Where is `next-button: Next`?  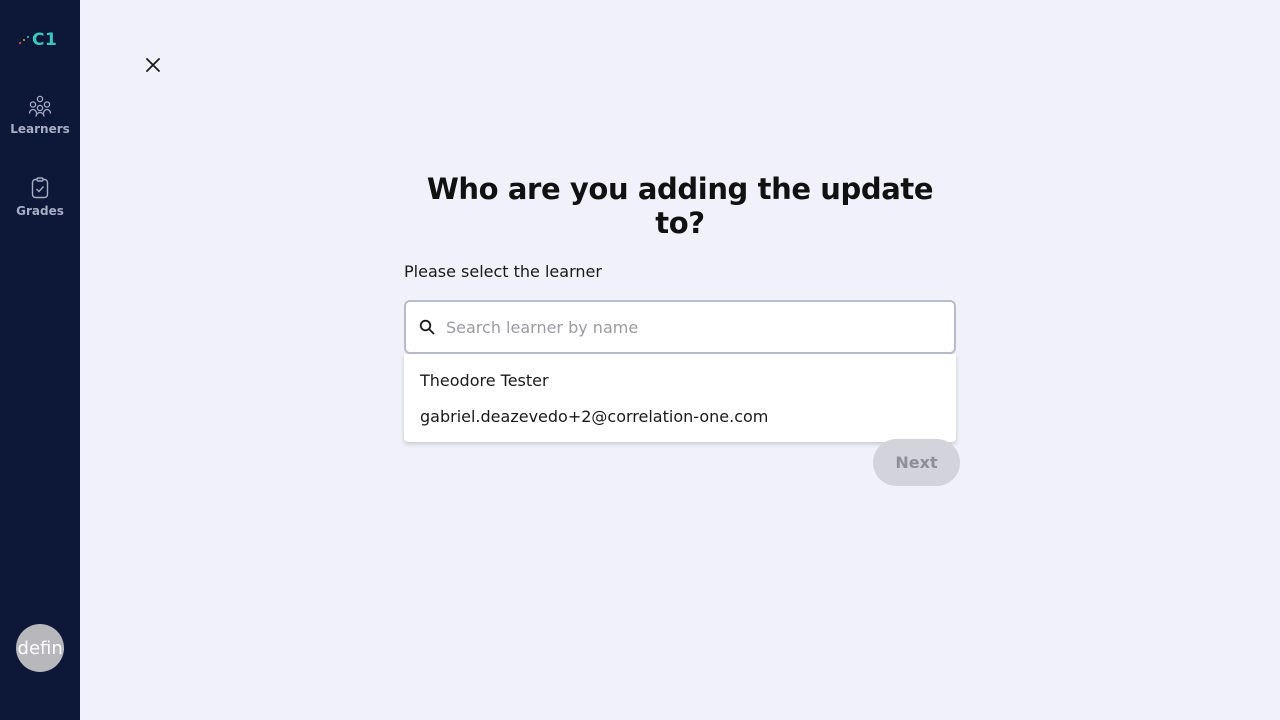 next-button: Next is located at coordinates (916, 462).